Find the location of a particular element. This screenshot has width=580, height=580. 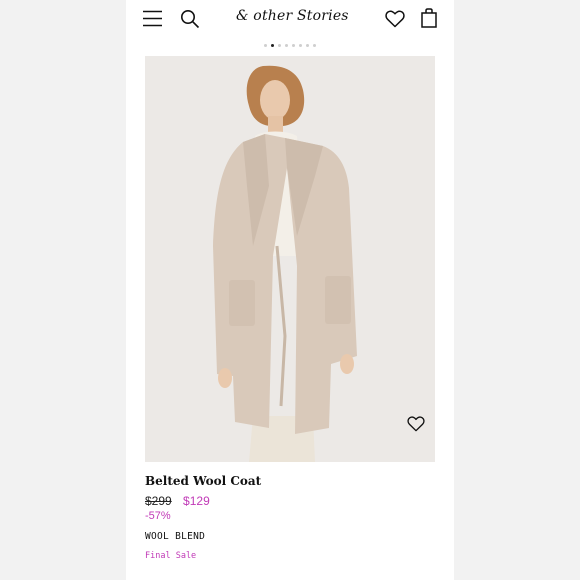

bag-icon is located at coordinates (429, 18).